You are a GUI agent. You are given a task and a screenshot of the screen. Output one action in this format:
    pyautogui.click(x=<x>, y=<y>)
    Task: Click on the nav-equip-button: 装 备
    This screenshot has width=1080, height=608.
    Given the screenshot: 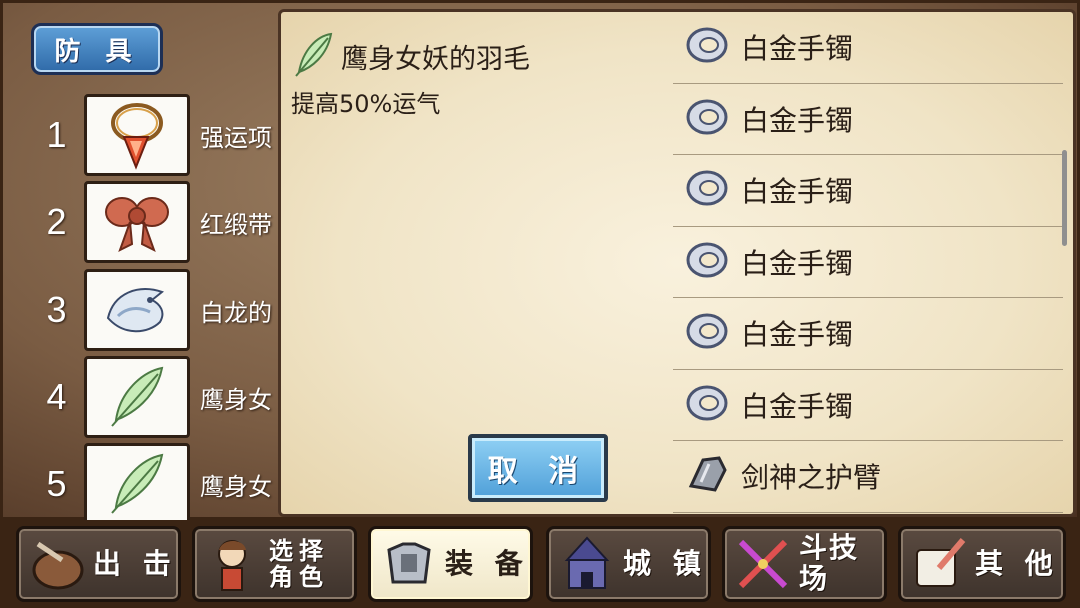 What is the action you would take?
    pyautogui.click(x=450, y=564)
    